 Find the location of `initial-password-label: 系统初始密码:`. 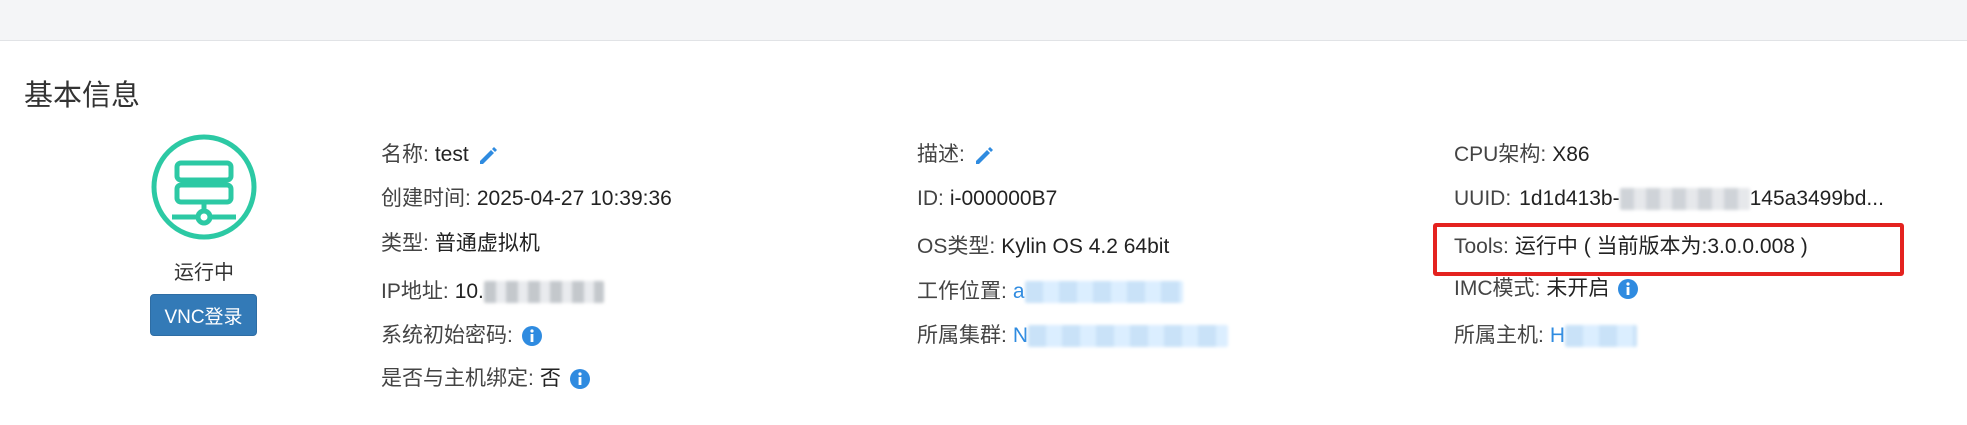

initial-password-label: 系统初始密码: is located at coordinates (447, 335).